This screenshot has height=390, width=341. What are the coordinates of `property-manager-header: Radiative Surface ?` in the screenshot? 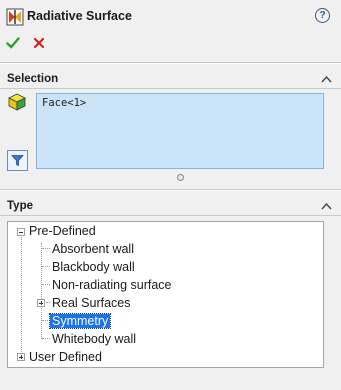 It's located at (170, 17).